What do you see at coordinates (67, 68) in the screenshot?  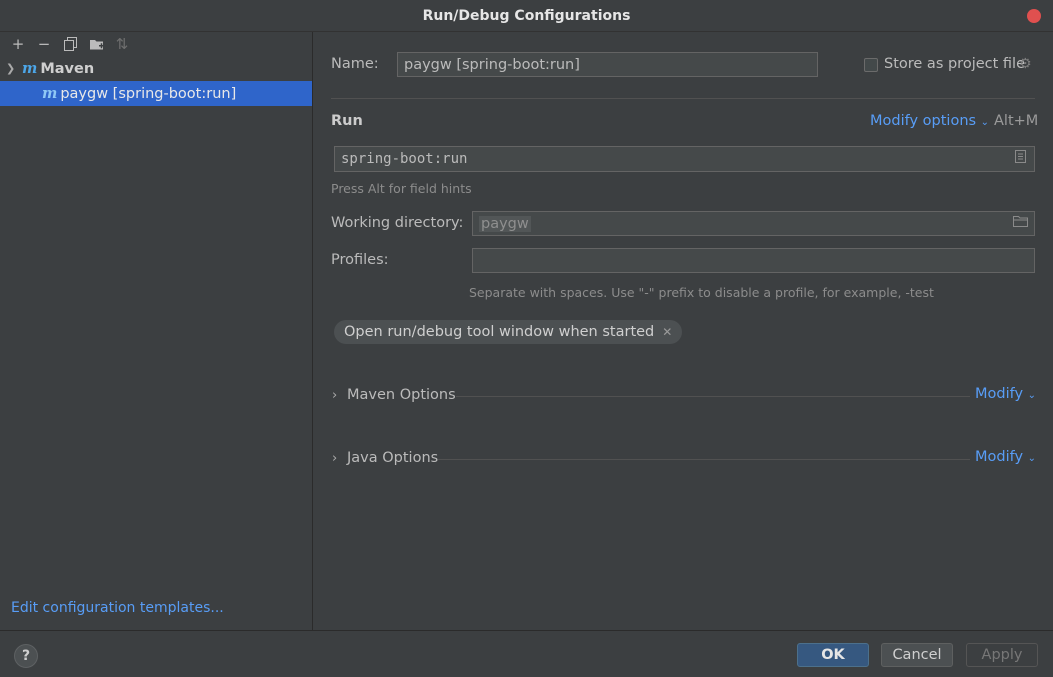 I see `tree-group-label: Maven` at bounding box center [67, 68].